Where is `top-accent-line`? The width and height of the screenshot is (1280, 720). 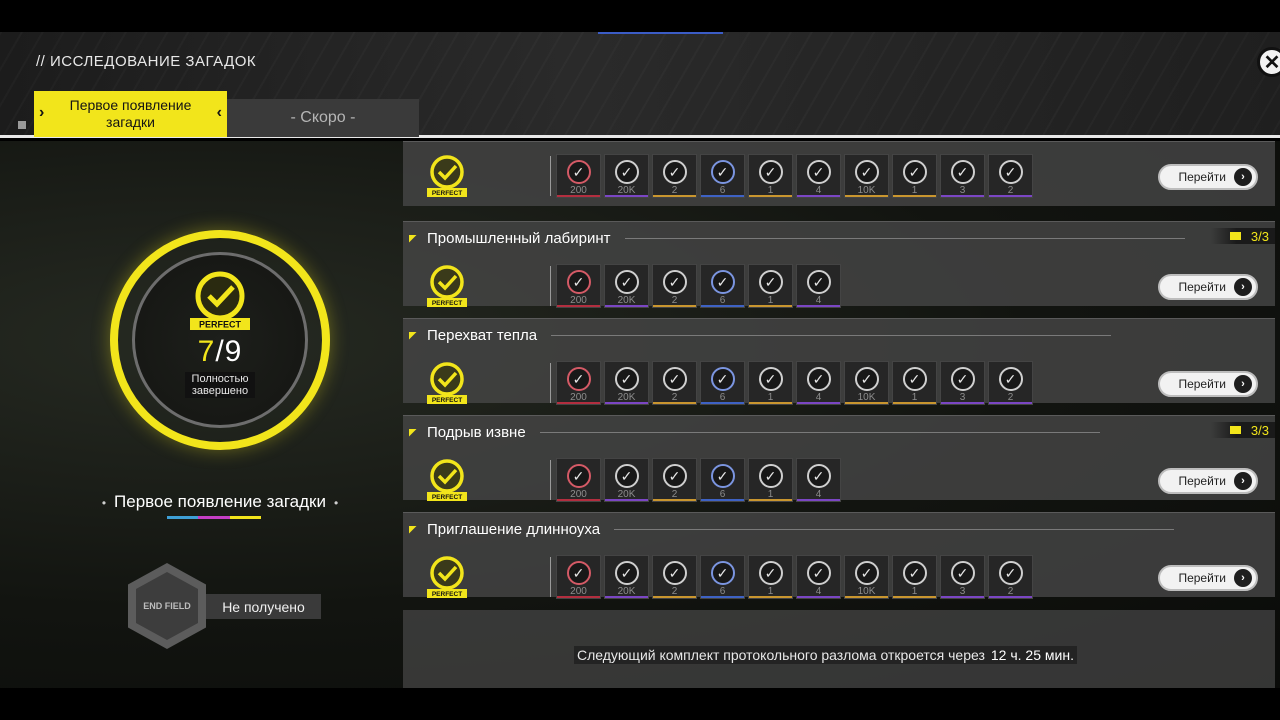
top-accent-line is located at coordinates (660, 33).